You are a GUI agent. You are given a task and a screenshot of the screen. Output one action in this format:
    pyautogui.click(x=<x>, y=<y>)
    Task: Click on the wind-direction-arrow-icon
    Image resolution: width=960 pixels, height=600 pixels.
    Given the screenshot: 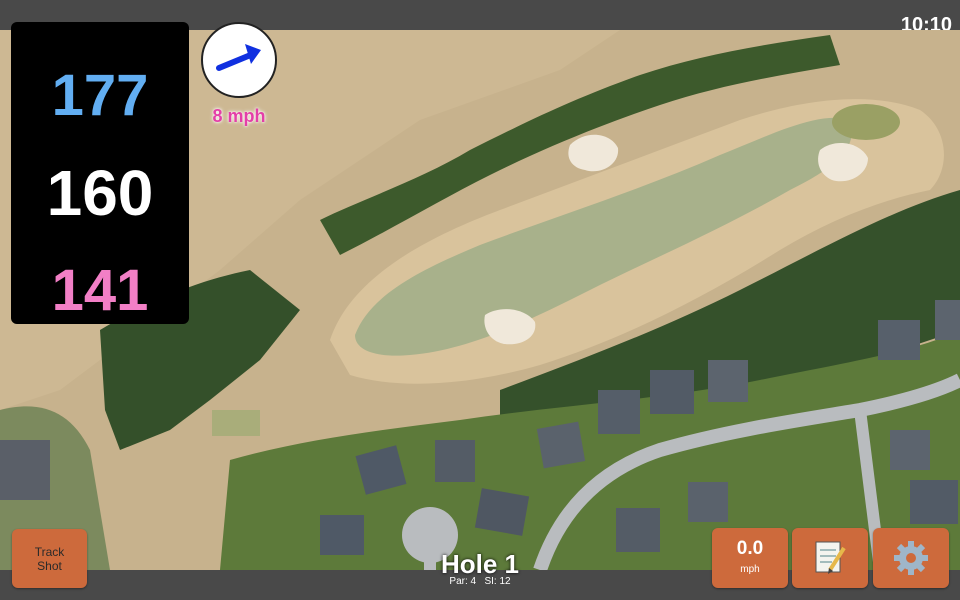 What is the action you would take?
    pyautogui.click(x=238, y=57)
    